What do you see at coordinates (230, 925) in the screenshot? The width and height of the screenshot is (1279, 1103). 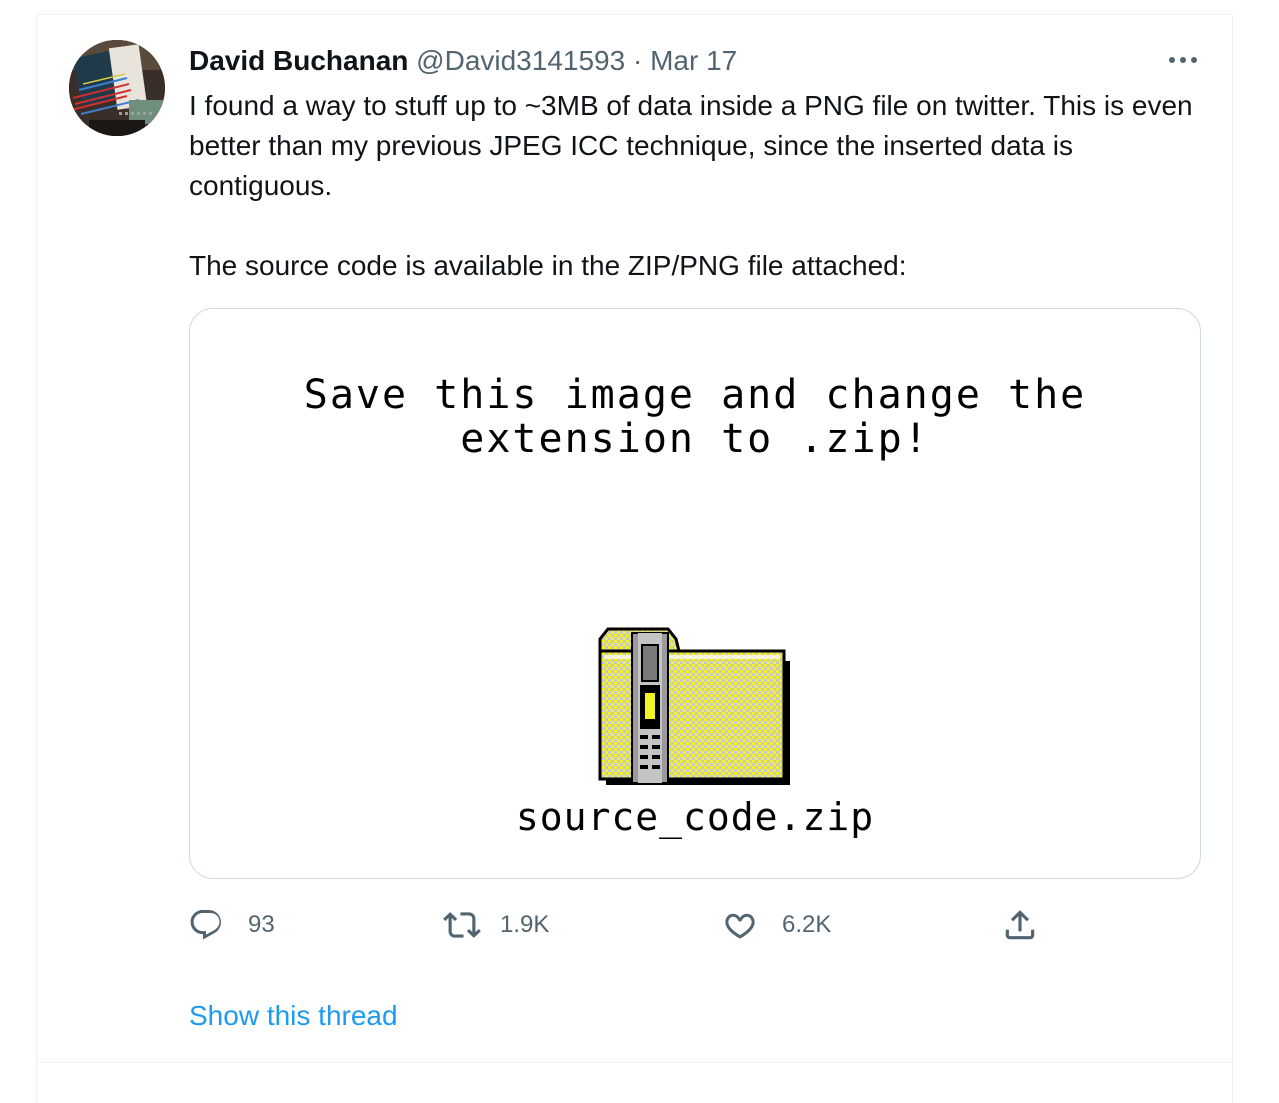 I see `reply-button: 93` at bounding box center [230, 925].